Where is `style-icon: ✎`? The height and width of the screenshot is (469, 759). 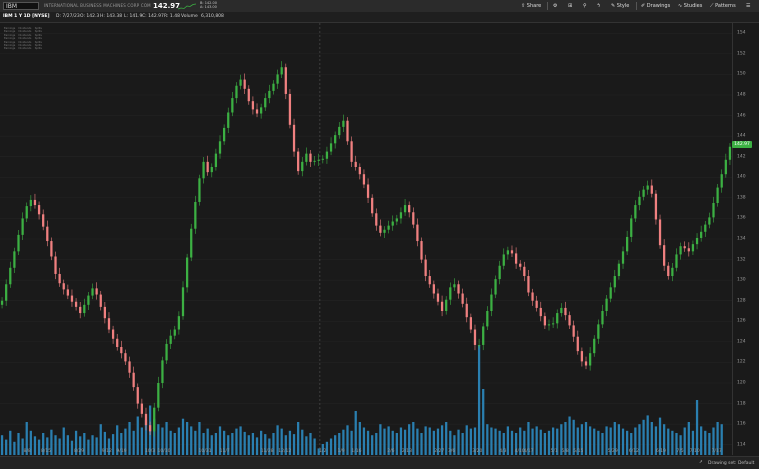
style-icon: ✎ is located at coordinates (613, 6).